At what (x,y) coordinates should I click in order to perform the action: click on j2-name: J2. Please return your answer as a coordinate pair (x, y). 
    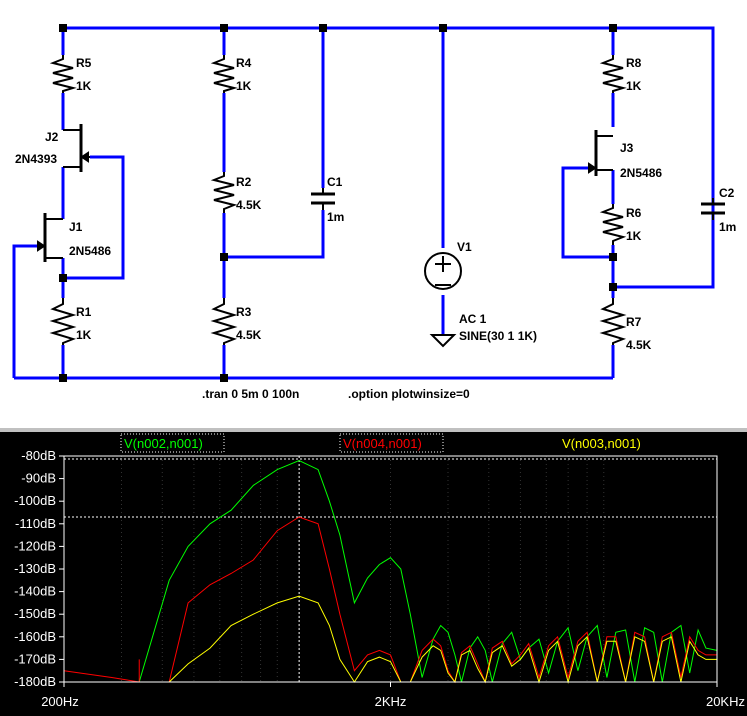
    Looking at the image, I should click on (52, 137).